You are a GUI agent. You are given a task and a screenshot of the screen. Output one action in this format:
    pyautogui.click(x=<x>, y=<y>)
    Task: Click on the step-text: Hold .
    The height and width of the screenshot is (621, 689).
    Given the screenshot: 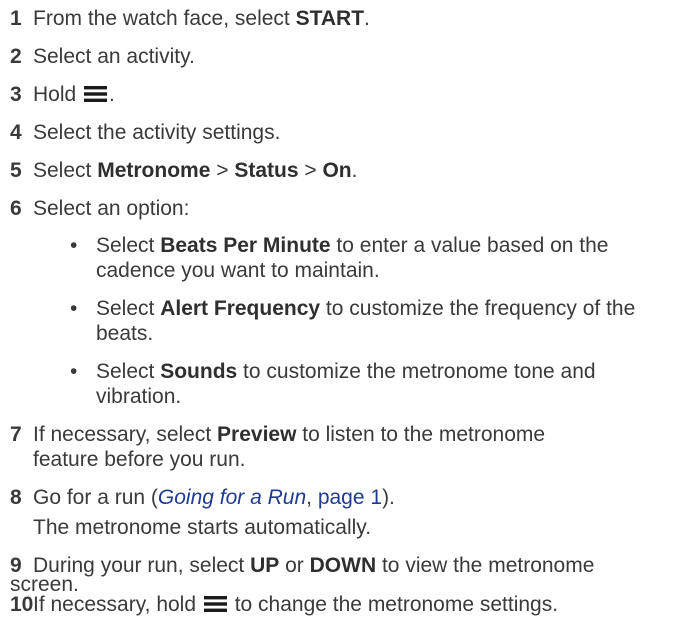 What is the action you would take?
    pyautogui.click(x=74, y=94)
    